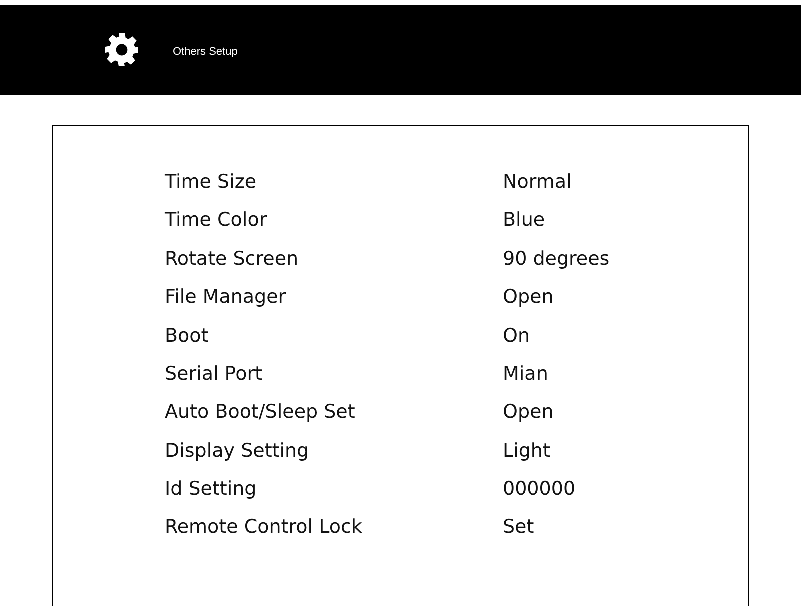 Image resolution: width=801 pixels, height=606 pixels. What do you see at coordinates (122, 50) in the screenshot?
I see `settings-icon` at bounding box center [122, 50].